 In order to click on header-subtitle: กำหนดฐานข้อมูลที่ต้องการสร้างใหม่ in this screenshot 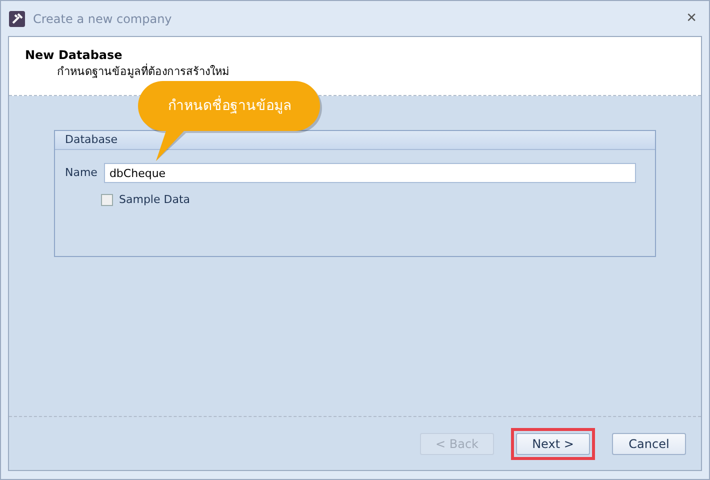, I will do `click(143, 72)`.